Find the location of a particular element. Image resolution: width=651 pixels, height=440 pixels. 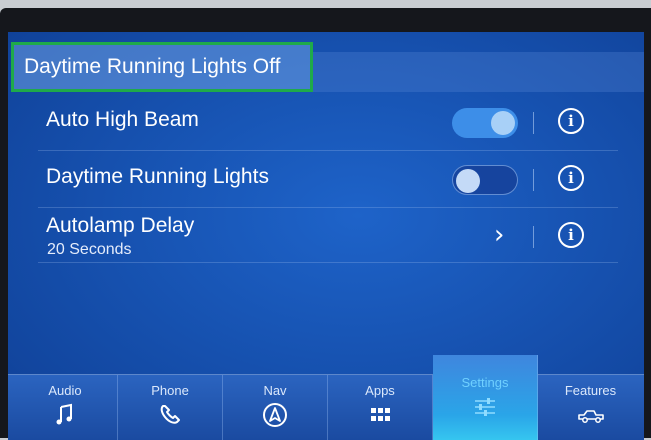

tab-label: Nav is located at coordinates (275, 390).